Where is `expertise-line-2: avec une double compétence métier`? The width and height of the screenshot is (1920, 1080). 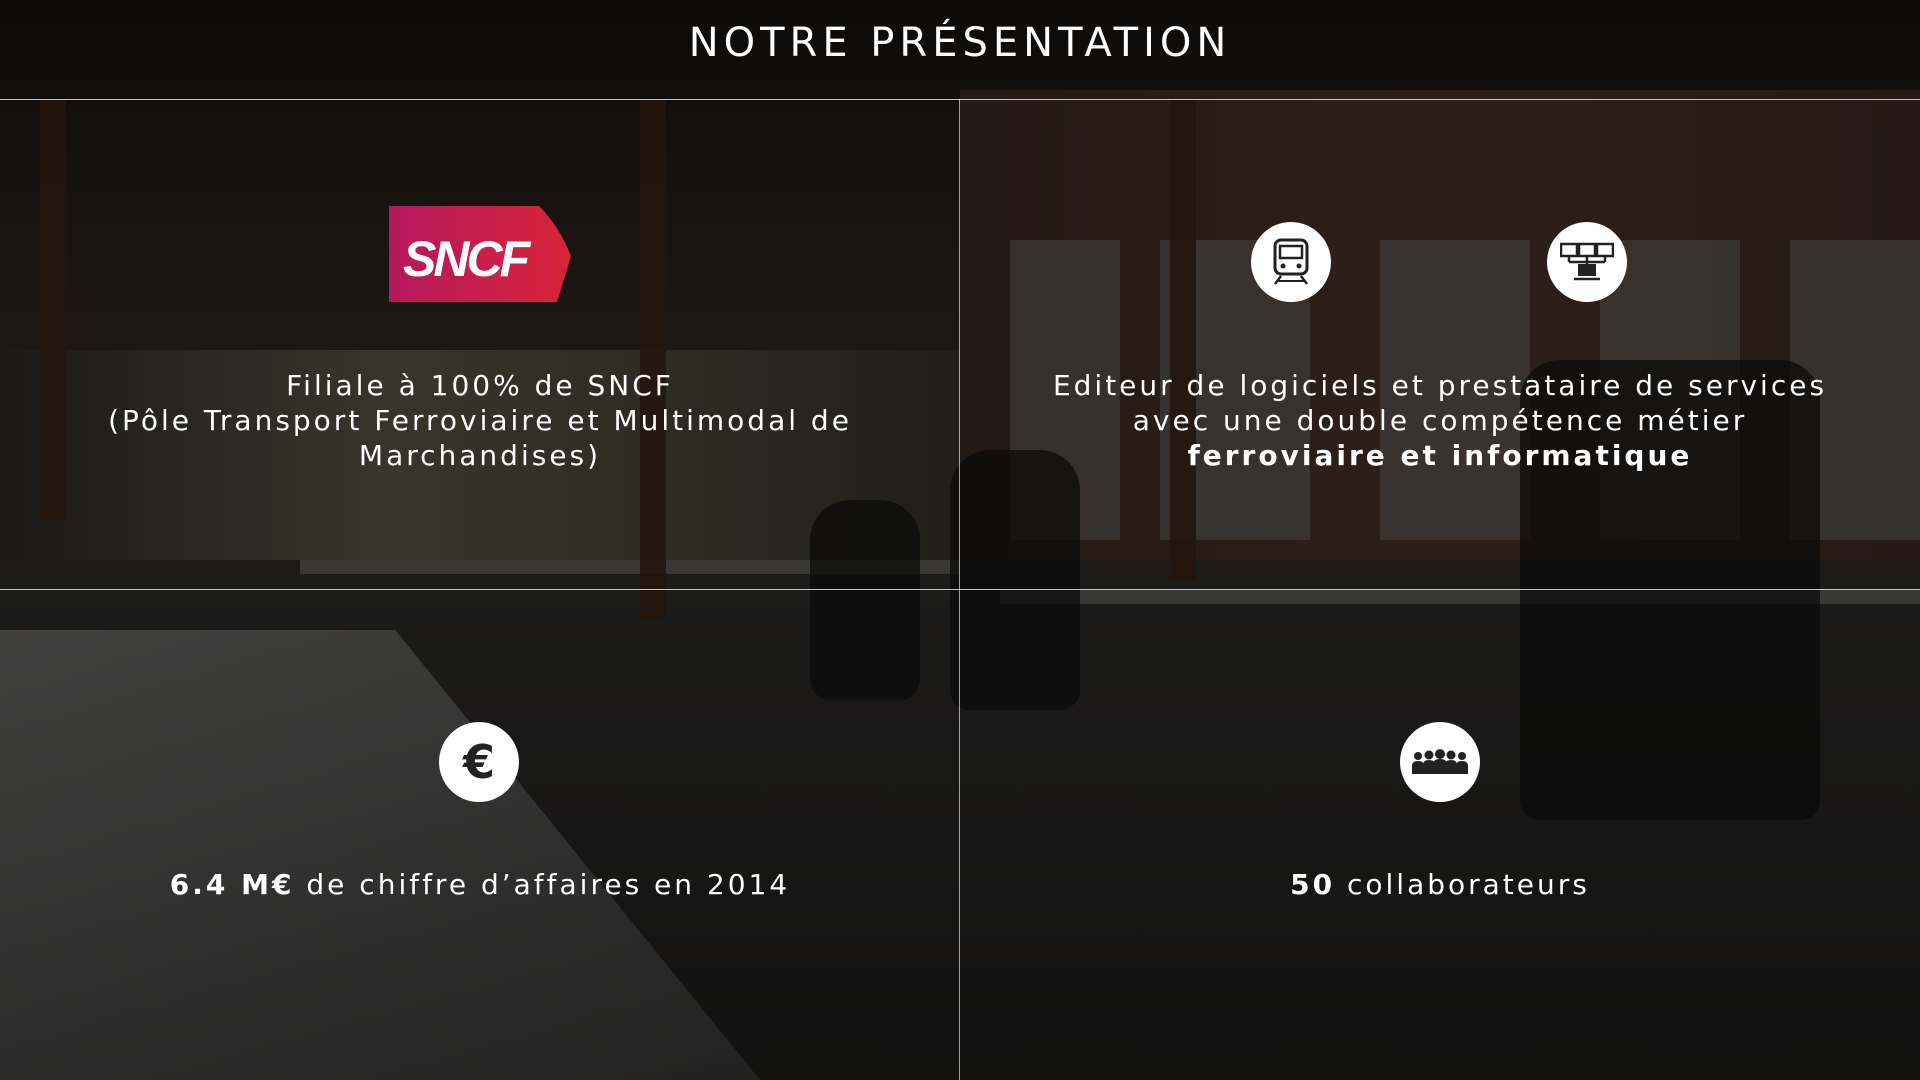 expertise-line-2: avec une double compétence métier is located at coordinates (1440, 420).